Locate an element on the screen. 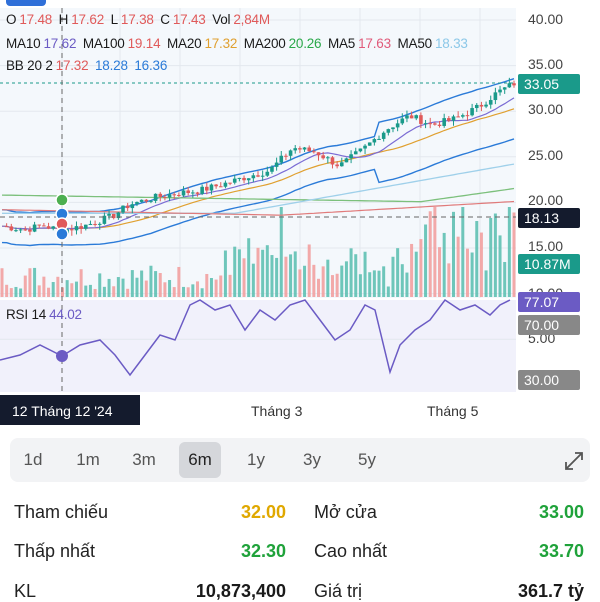 The width and height of the screenshot is (600, 602). ma20-label: MA20 is located at coordinates (184, 43).